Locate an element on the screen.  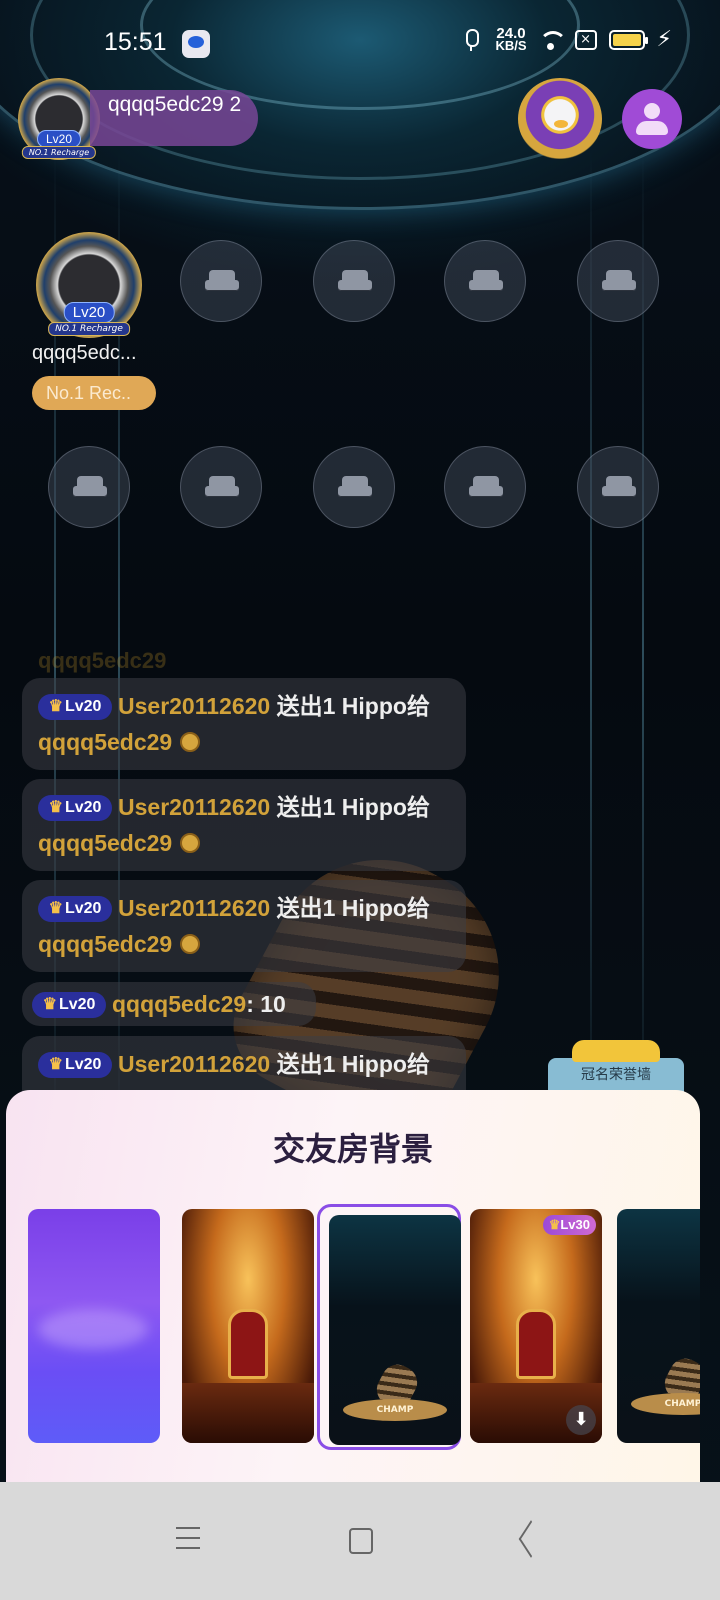
back-icon is located at coordinates (531, 1539).